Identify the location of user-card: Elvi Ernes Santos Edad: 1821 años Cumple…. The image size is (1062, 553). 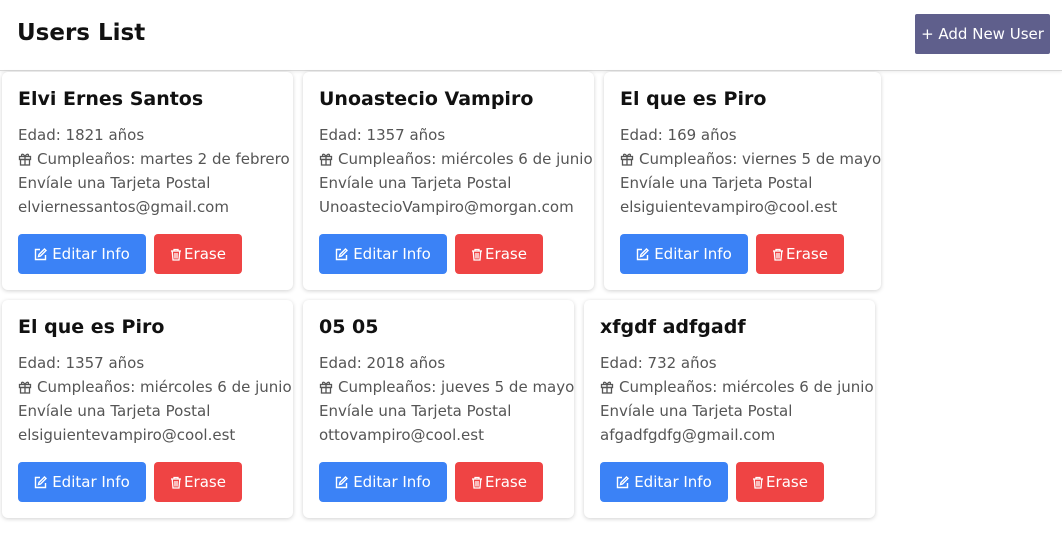
(147, 181).